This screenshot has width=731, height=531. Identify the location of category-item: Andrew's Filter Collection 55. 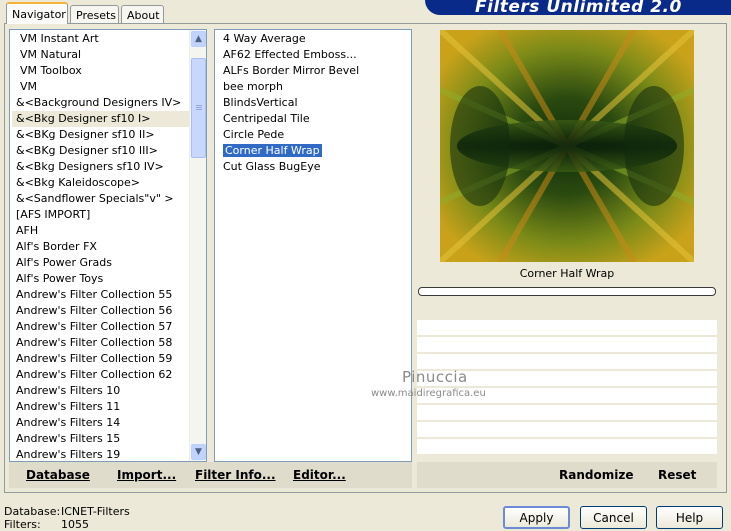
(101, 295).